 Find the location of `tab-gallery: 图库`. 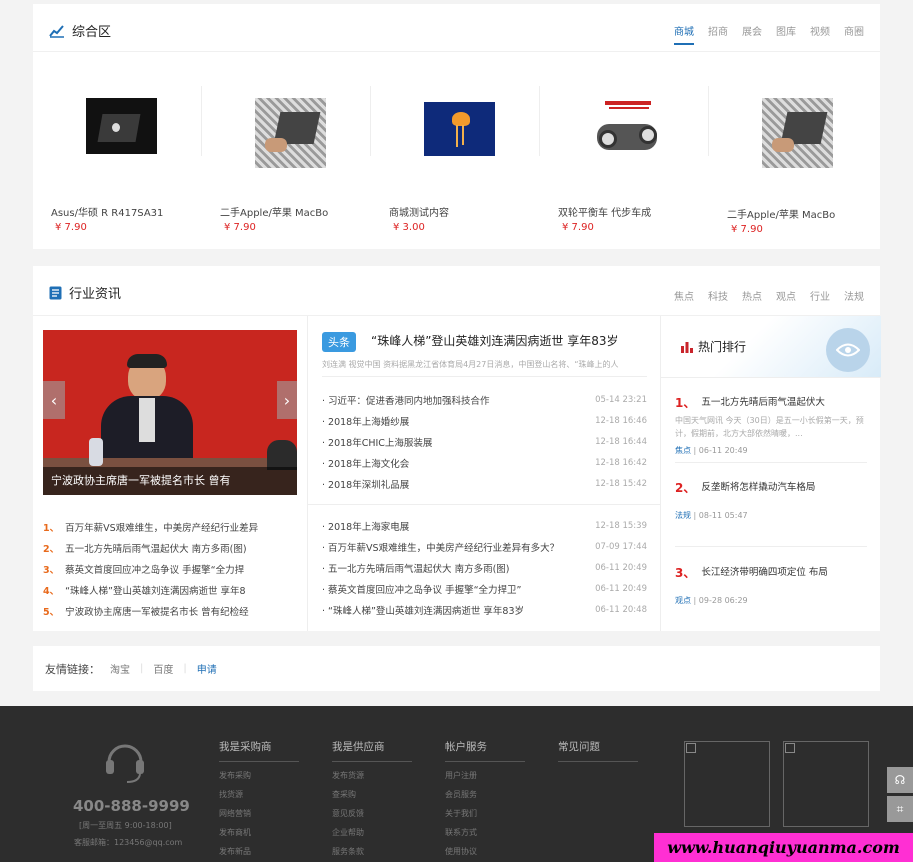

tab-gallery: 图库 is located at coordinates (786, 34).